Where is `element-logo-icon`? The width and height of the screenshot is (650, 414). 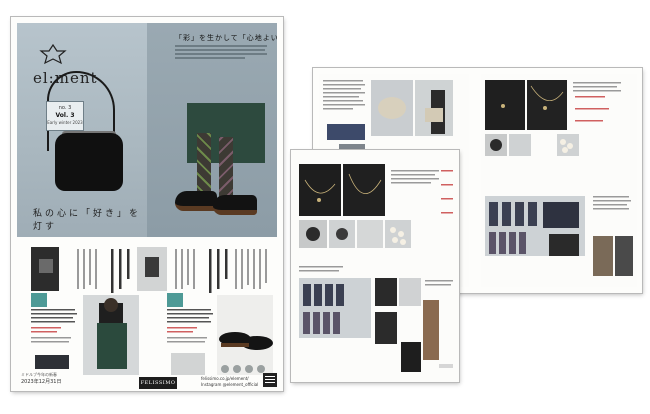
element-logo-icon is located at coordinates (53, 54).